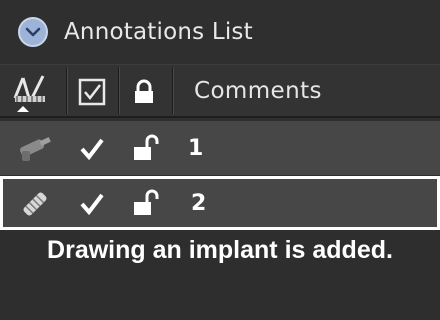 This screenshot has width=440, height=320. I want to click on chevron-down-icon, so click(33, 32).